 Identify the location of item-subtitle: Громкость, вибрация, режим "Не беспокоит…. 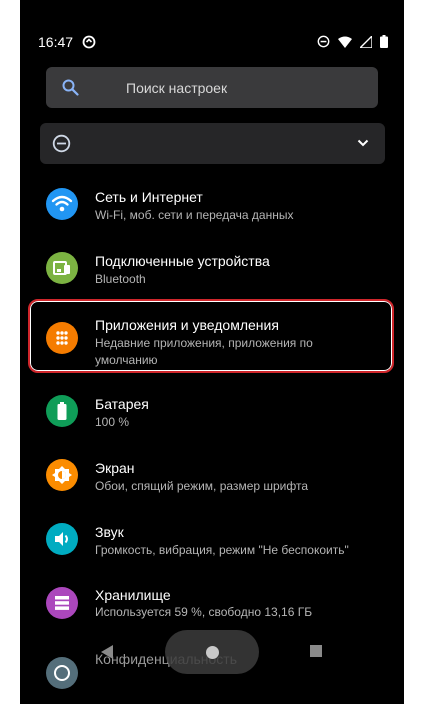
(222, 550).